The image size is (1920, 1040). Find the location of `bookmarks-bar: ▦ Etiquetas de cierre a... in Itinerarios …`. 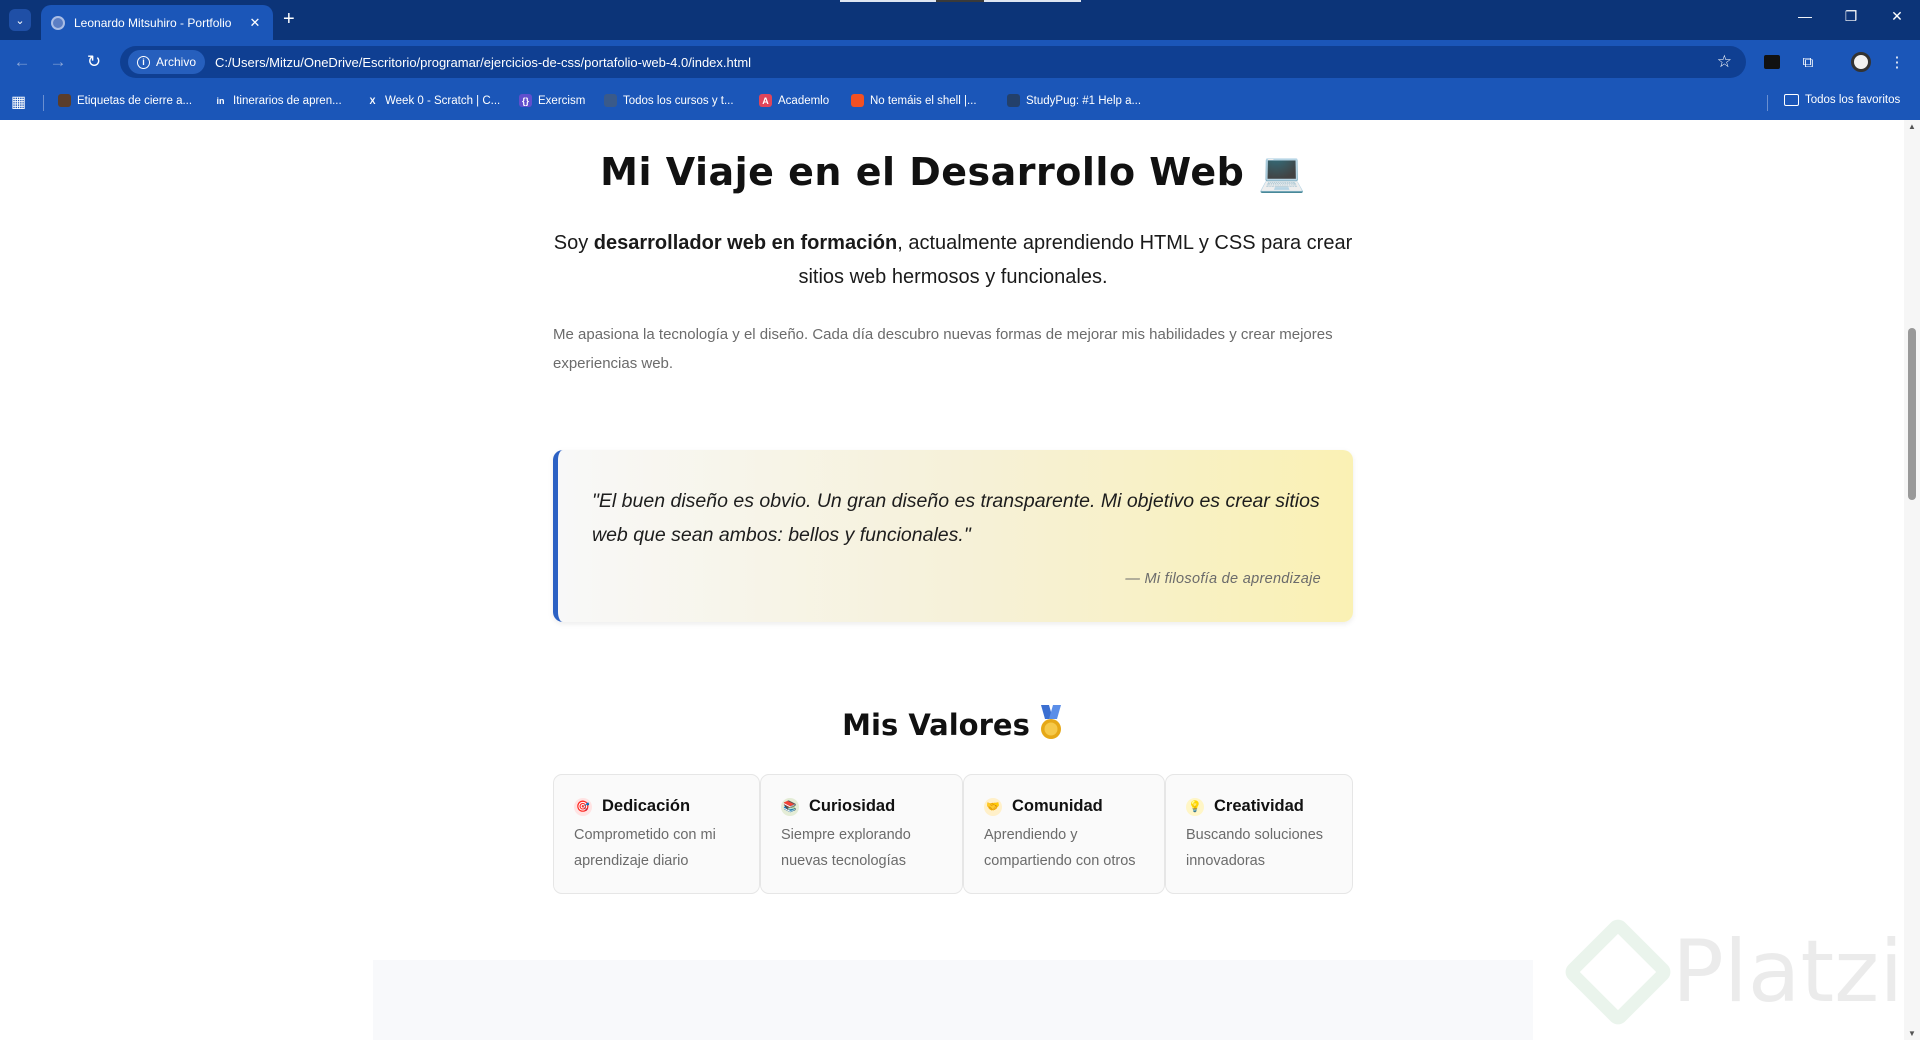

bookmarks-bar: ▦ Etiquetas de cierre a... in Itinerarios … is located at coordinates (960, 102).